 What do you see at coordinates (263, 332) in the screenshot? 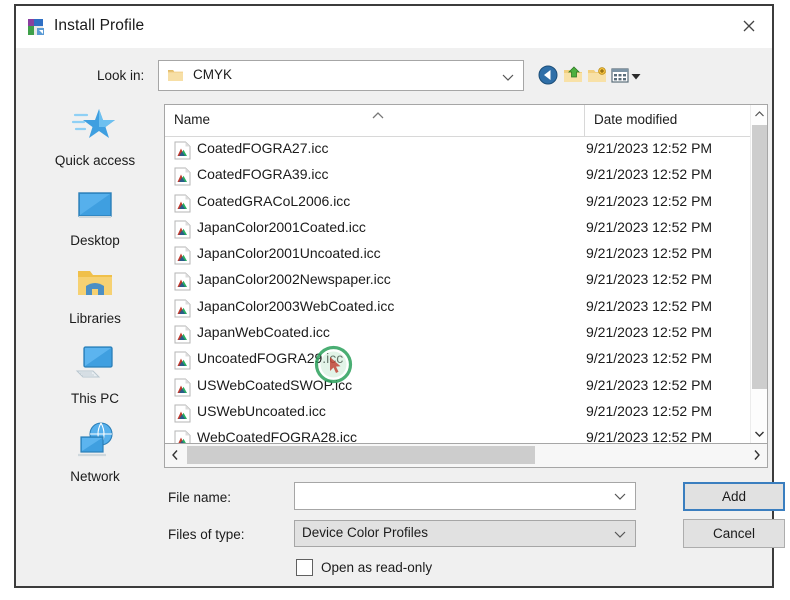
I see `file-name-cell: JapanWebCoated.icc` at bounding box center [263, 332].